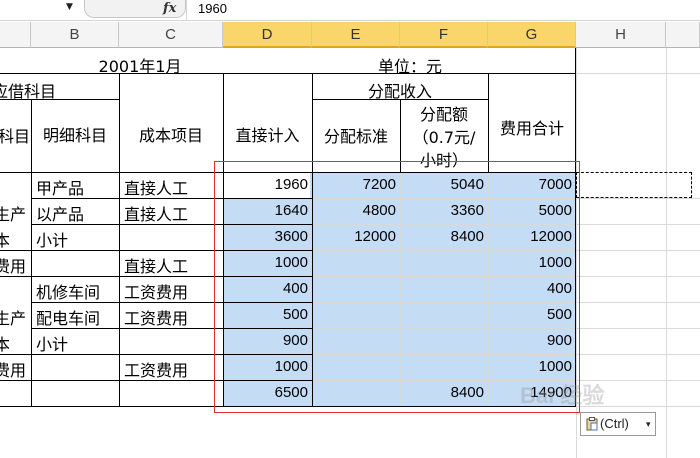 The image size is (700, 458). Describe the element at coordinates (15, 369) in the screenshot. I see `cell-a8: 费用` at that location.